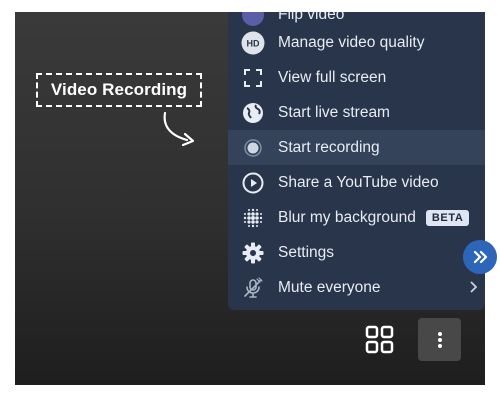 Image resolution: width=500 pixels, height=403 pixels. Describe the element at coordinates (253, 78) in the screenshot. I see `fullscreen-icon` at that location.